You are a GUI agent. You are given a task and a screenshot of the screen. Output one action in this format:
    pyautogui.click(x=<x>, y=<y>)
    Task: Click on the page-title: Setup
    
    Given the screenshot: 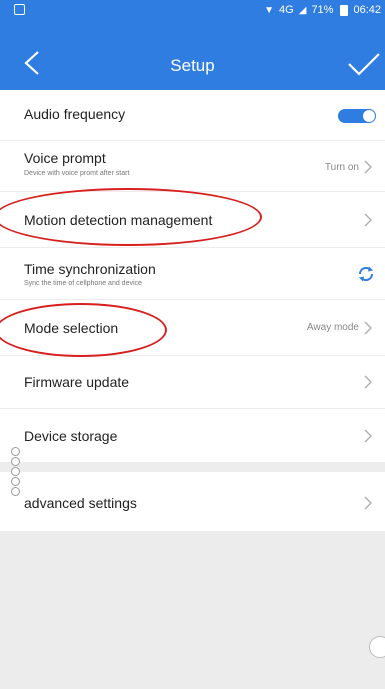 What is the action you would take?
    pyautogui.click(x=192, y=65)
    